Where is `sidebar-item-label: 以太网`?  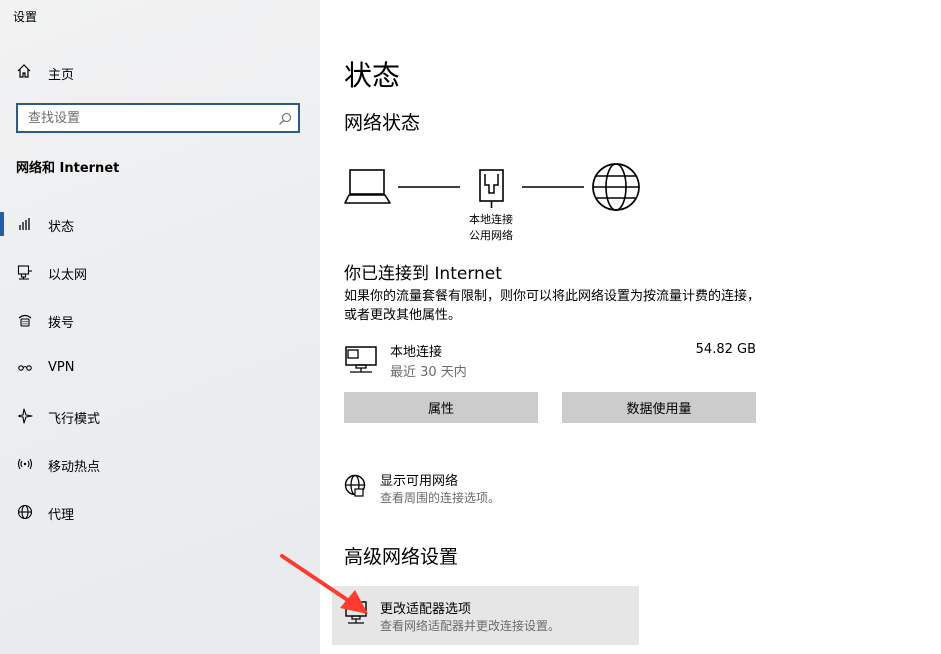
sidebar-item-label: 以太网 is located at coordinates (68, 275).